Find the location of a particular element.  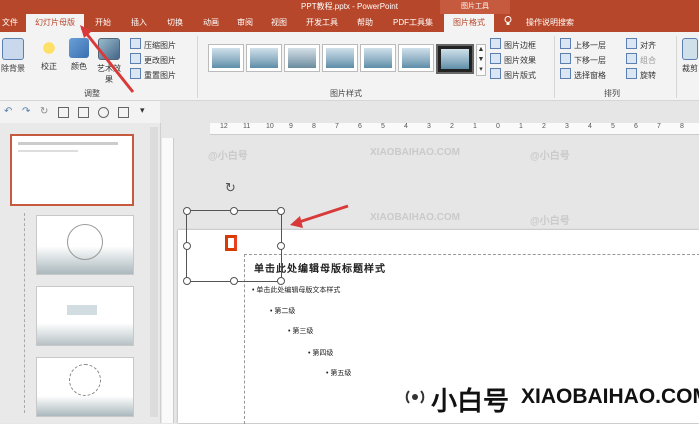

arrow-to-slide-master-tab is located at coordinates (107, 60).